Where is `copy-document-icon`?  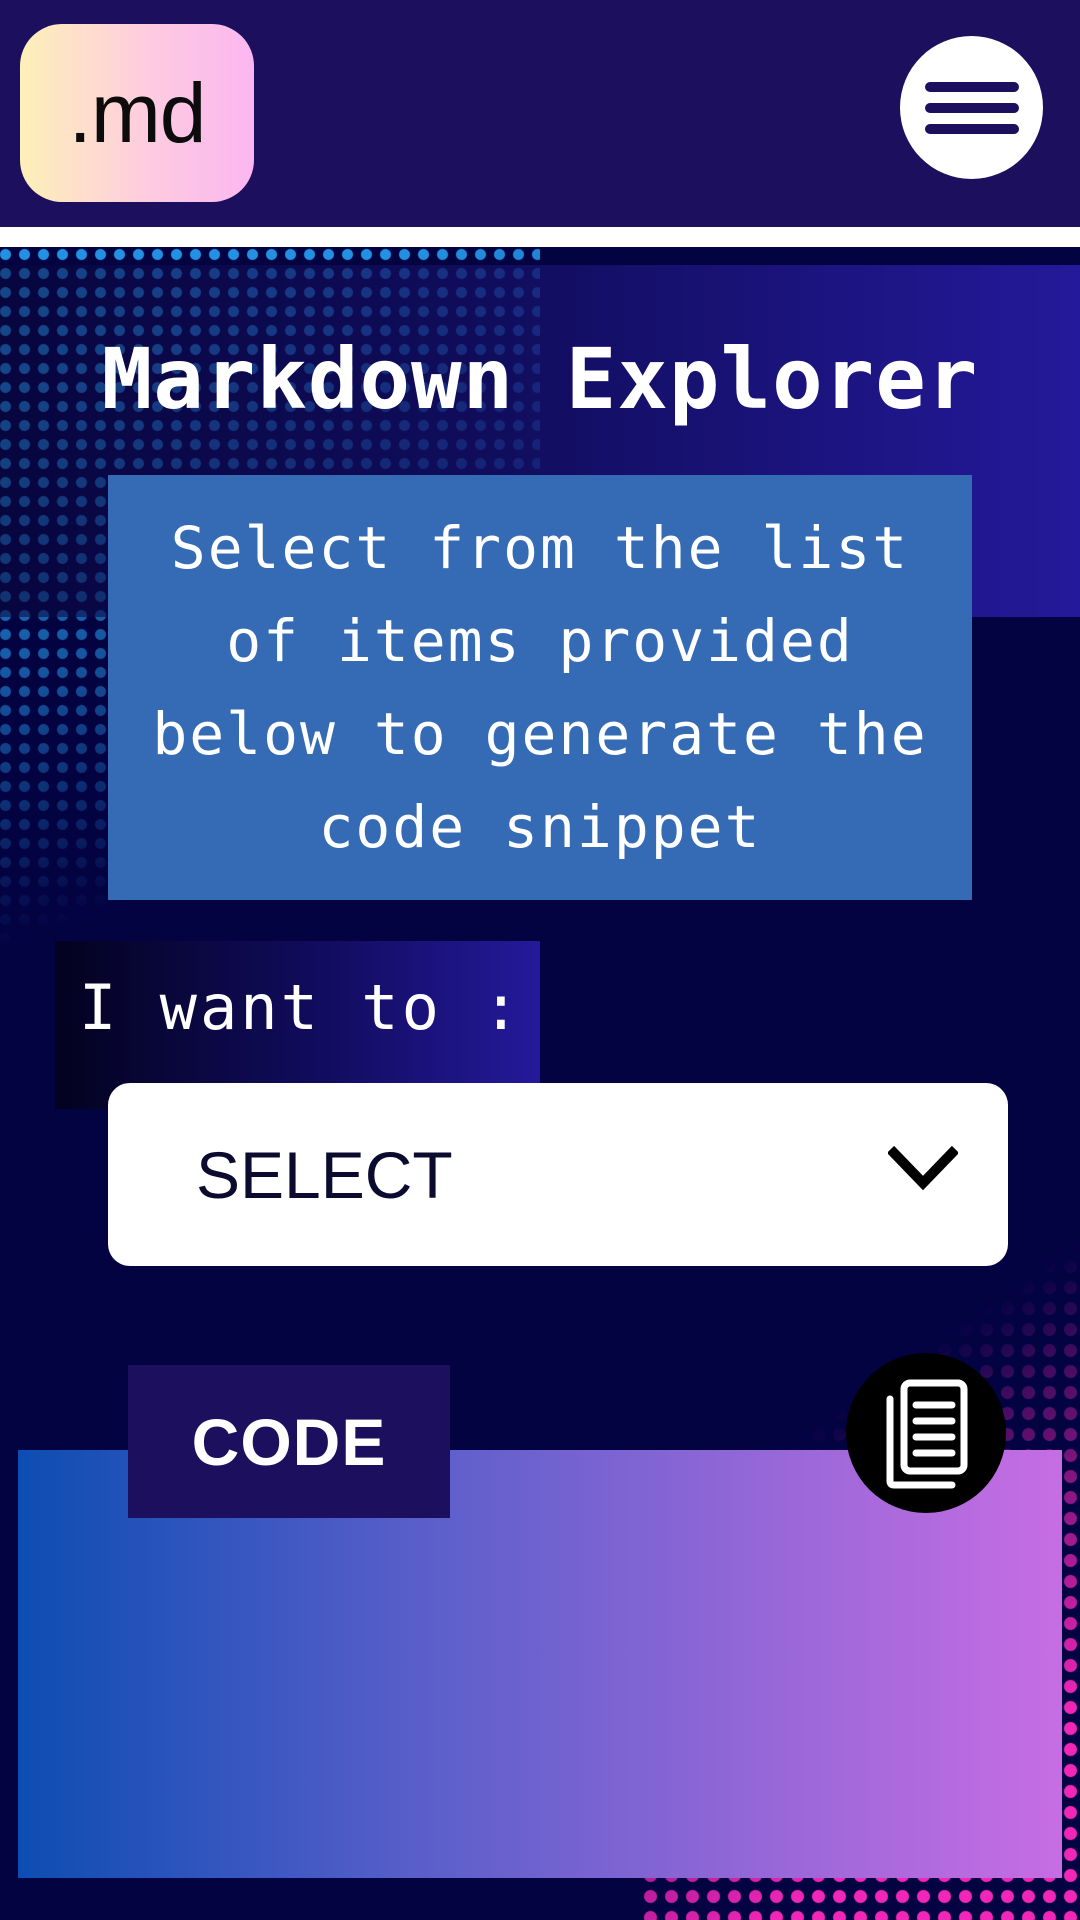
copy-document-icon is located at coordinates (927, 1434).